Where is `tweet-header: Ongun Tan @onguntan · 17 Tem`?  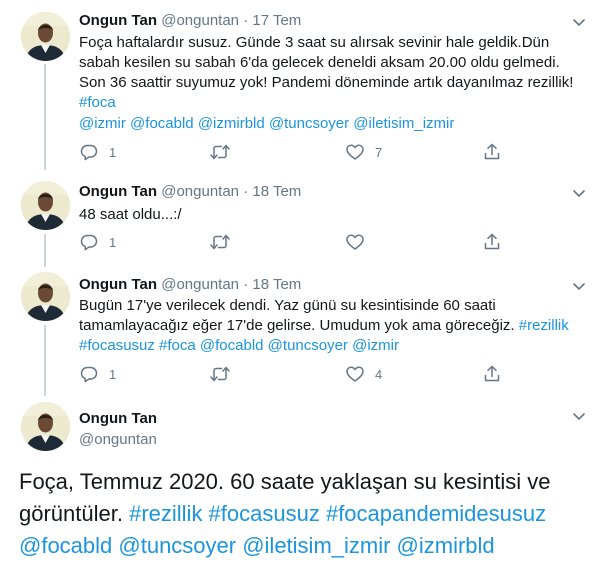
tweet-header: Ongun Tan @onguntan · 17 Tem is located at coordinates (190, 20).